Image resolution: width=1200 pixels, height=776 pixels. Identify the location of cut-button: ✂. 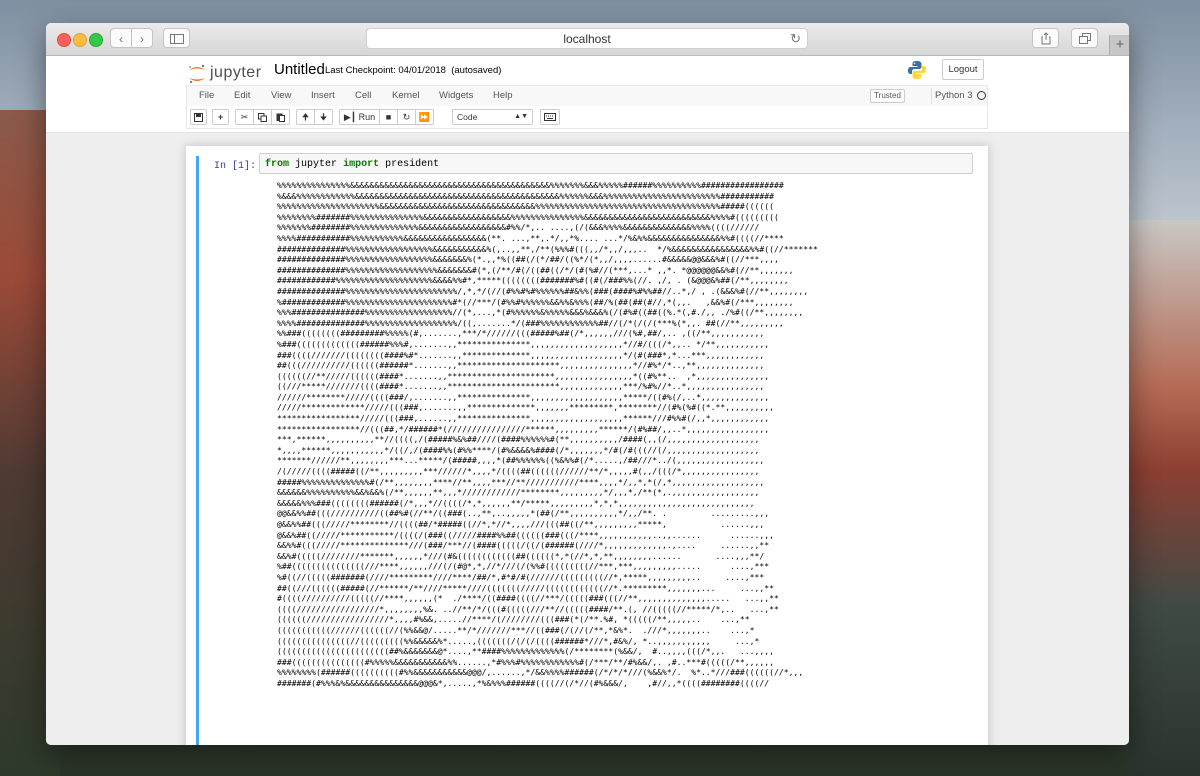
(244, 117).